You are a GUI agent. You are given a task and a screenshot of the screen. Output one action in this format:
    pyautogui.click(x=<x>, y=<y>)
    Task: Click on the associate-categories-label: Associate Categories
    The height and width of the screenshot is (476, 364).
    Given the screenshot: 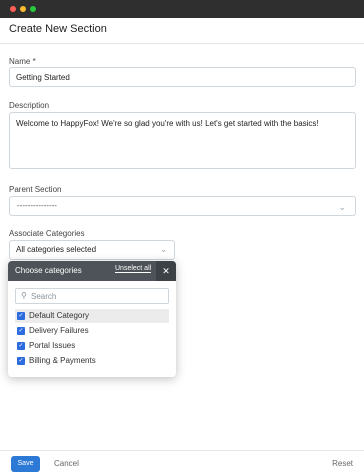 What is the action you would take?
    pyautogui.click(x=47, y=233)
    